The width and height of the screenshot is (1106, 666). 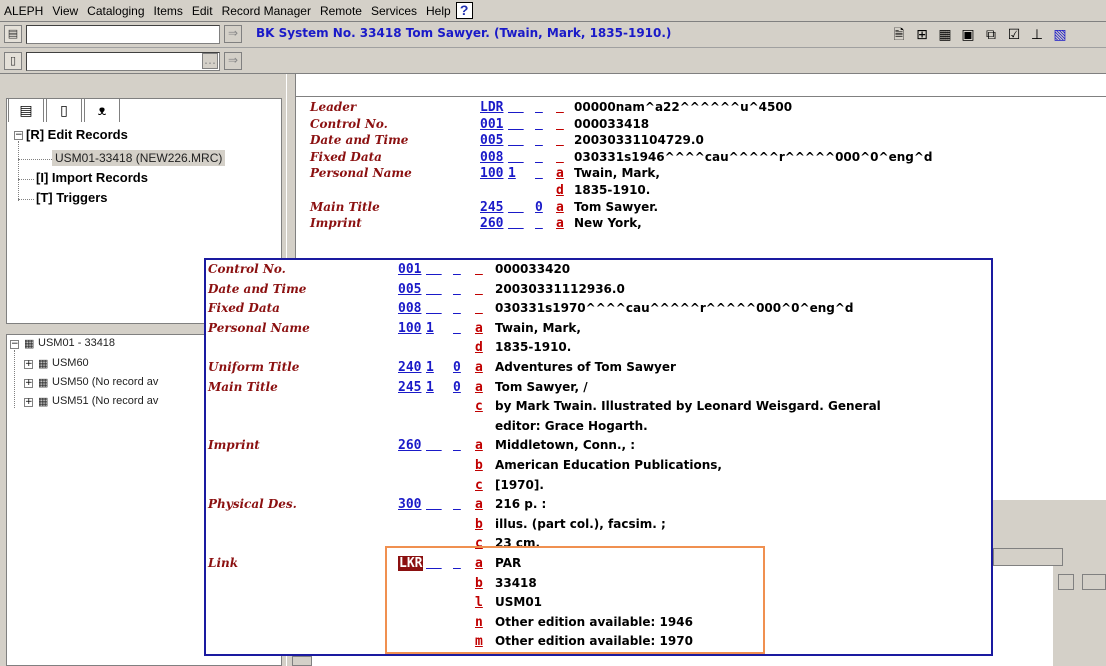 What do you see at coordinates (491, 140) in the screenshot?
I see `bg-field-tag: 005` at bounding box center [491, 140].